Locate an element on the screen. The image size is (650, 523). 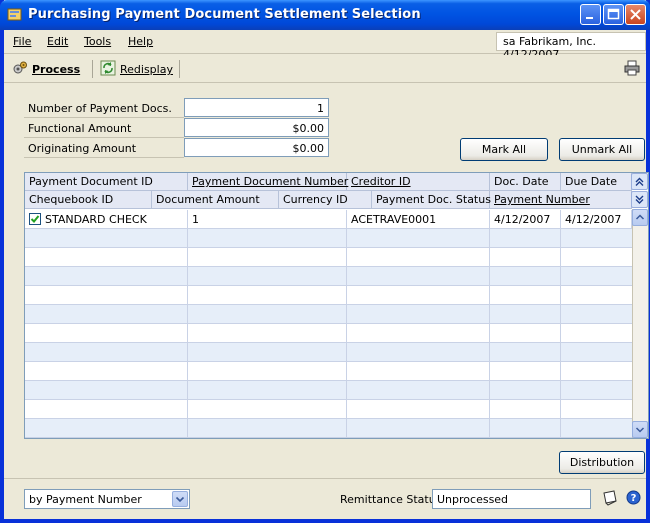
cell-due-date: 4/12/2007 is located at coordinates (596, 219).